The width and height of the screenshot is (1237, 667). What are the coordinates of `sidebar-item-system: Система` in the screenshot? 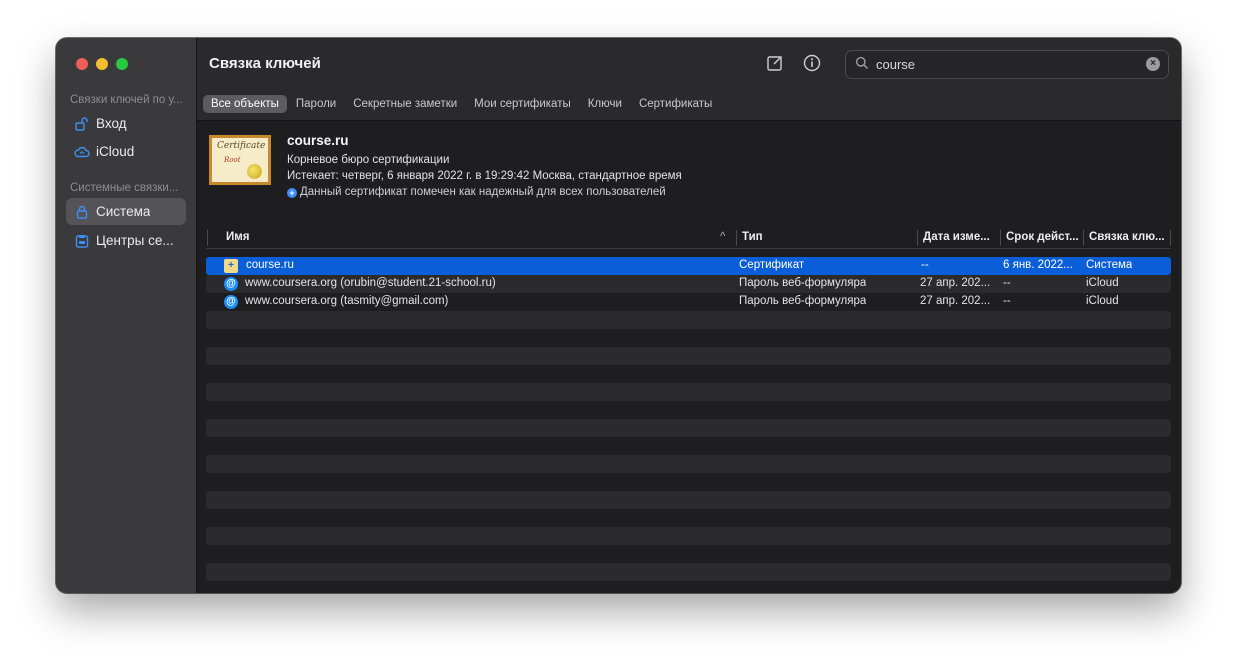 It's located at (126, 211).